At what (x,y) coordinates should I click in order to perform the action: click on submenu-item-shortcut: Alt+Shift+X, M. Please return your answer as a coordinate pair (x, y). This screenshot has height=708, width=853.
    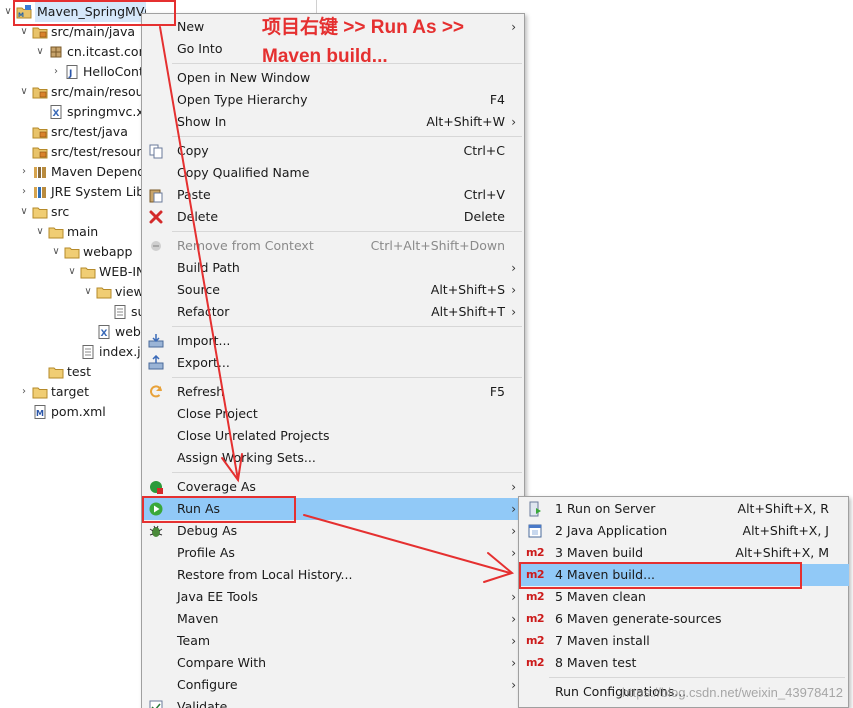
    Looking at the image, I should click on (782, 552).